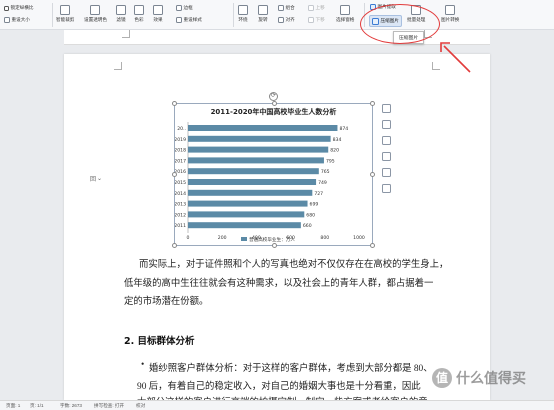  What do you see at coordinates (273, 174) in the screenshot?
I see `image-selection-frame` at bounding box center [273, 174].